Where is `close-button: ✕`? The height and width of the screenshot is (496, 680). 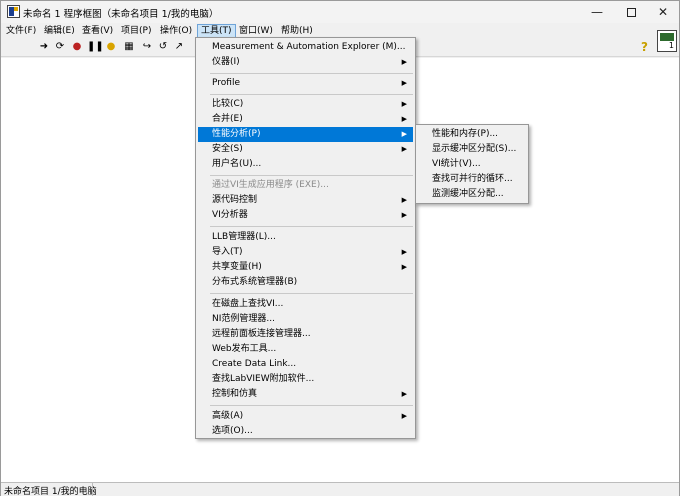
close-button: ✕ is located at coordinates (663, 12).